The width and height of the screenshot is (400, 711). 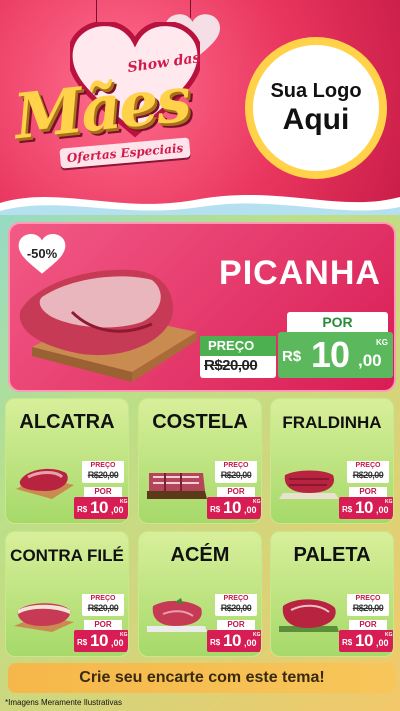 I want to click on product-card: ALCATRA PREÇO R$20,00 POR R$ 10,00 KG, so click(x=67, y=461).